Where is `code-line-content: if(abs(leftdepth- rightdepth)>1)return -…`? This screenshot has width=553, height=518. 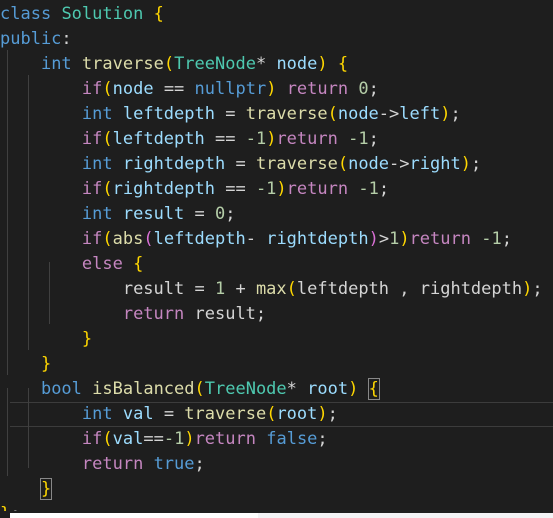
code-line-content: if(abs(leftdepth- rightdepth)>1)return -… is located at coordinates (276, 239).